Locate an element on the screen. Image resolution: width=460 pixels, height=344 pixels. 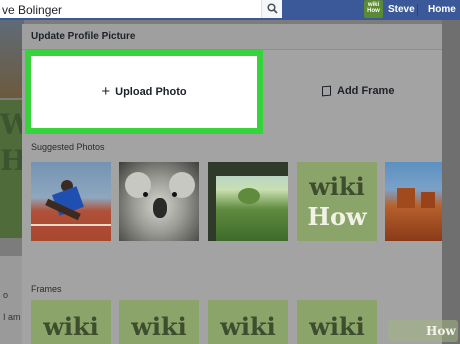
dialog-header: Update Profile Picture is located at coordinates (232, 37).